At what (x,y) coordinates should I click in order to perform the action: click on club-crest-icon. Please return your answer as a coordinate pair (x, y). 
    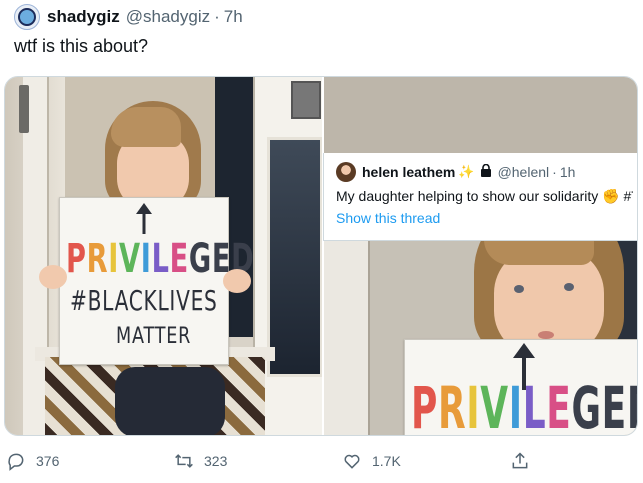
    Looking at the image, I should click on (27, 17).